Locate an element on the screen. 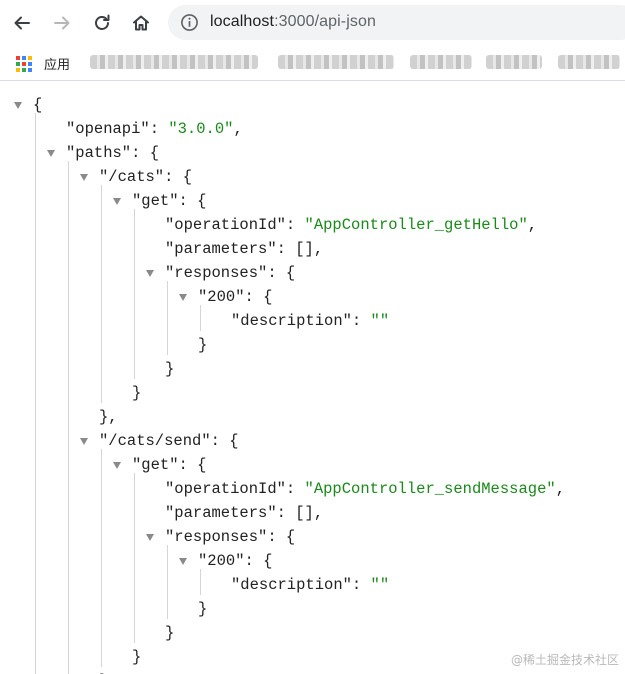 The image size is (625, 674). json-punctuation: { is located at coordinates (38, 105).